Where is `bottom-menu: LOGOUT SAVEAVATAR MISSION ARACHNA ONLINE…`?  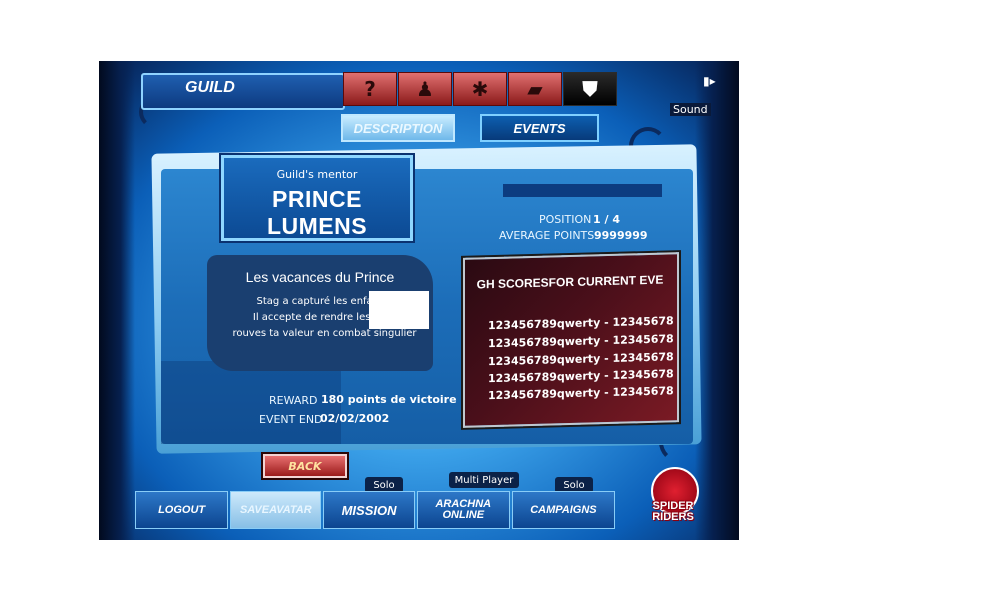 bottom-menu: LOGOUT SAVEAVATAR MISSION ARACHNA ONLINE… is located at coordinates (376, 510).